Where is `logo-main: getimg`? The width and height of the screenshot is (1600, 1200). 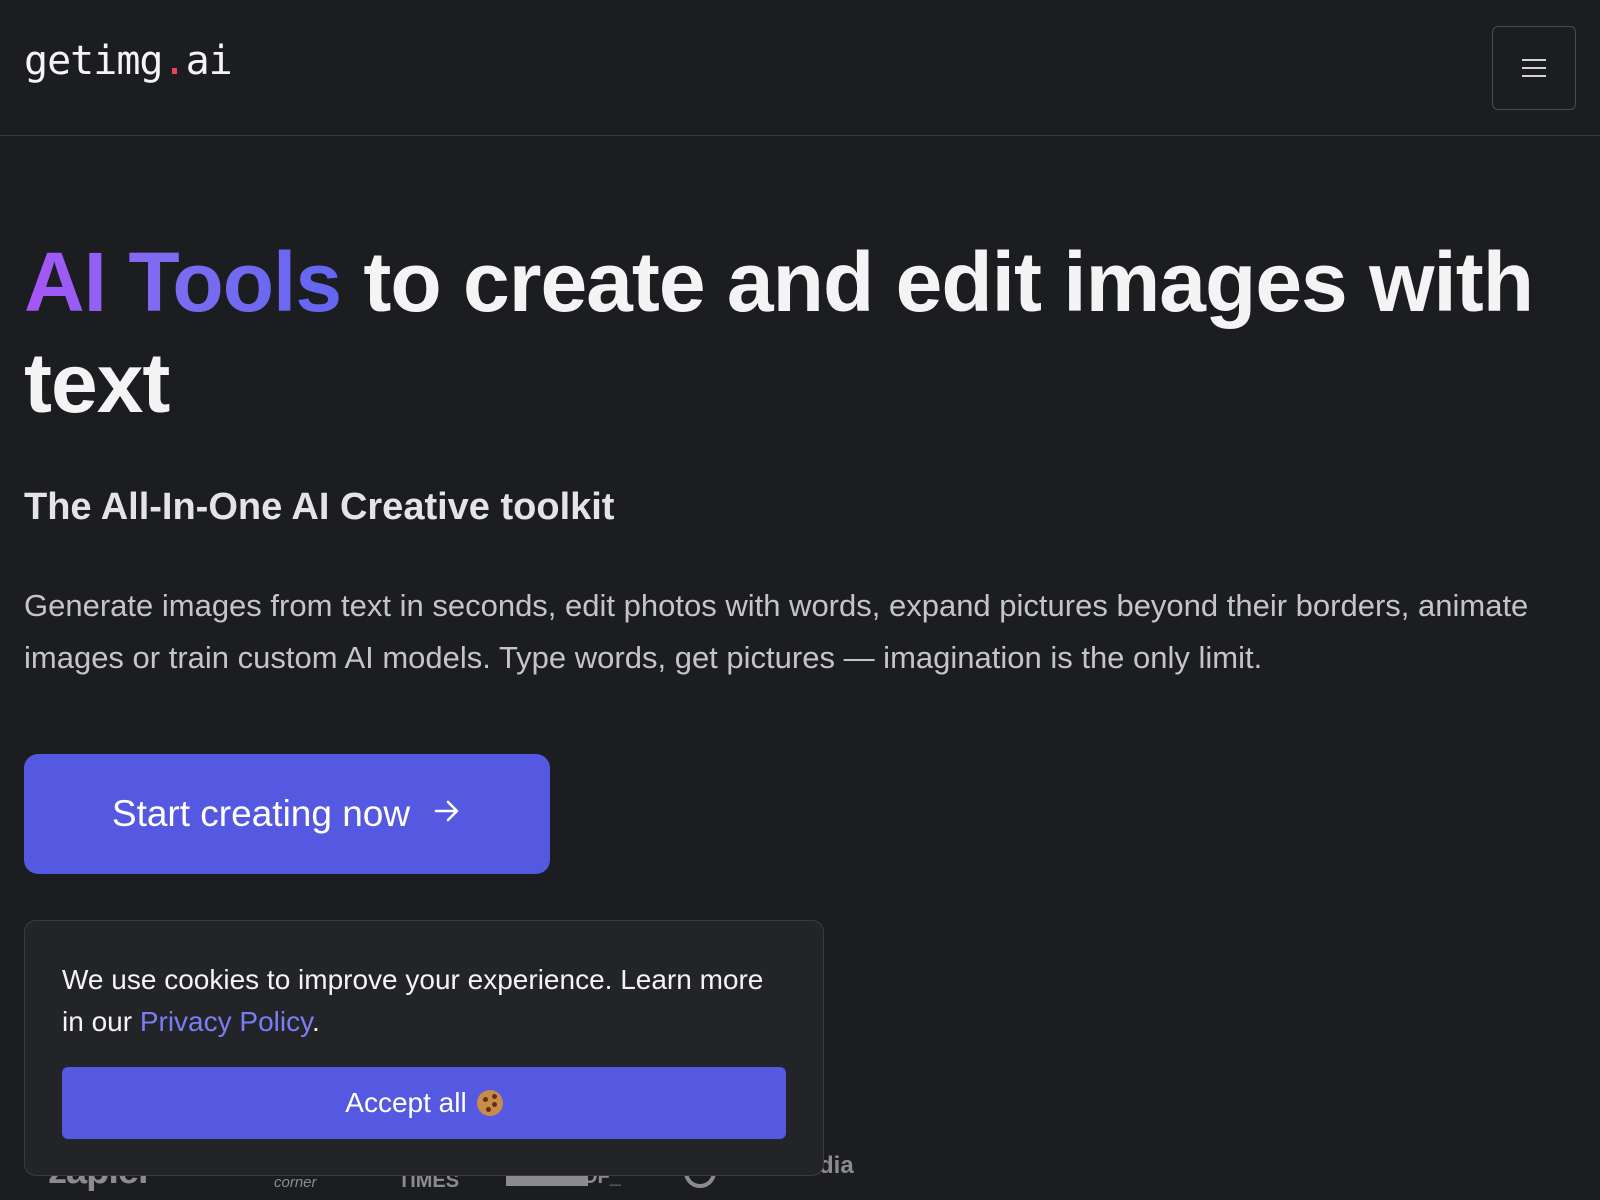
logo-main: getimg is located at coordinates (93, 61).